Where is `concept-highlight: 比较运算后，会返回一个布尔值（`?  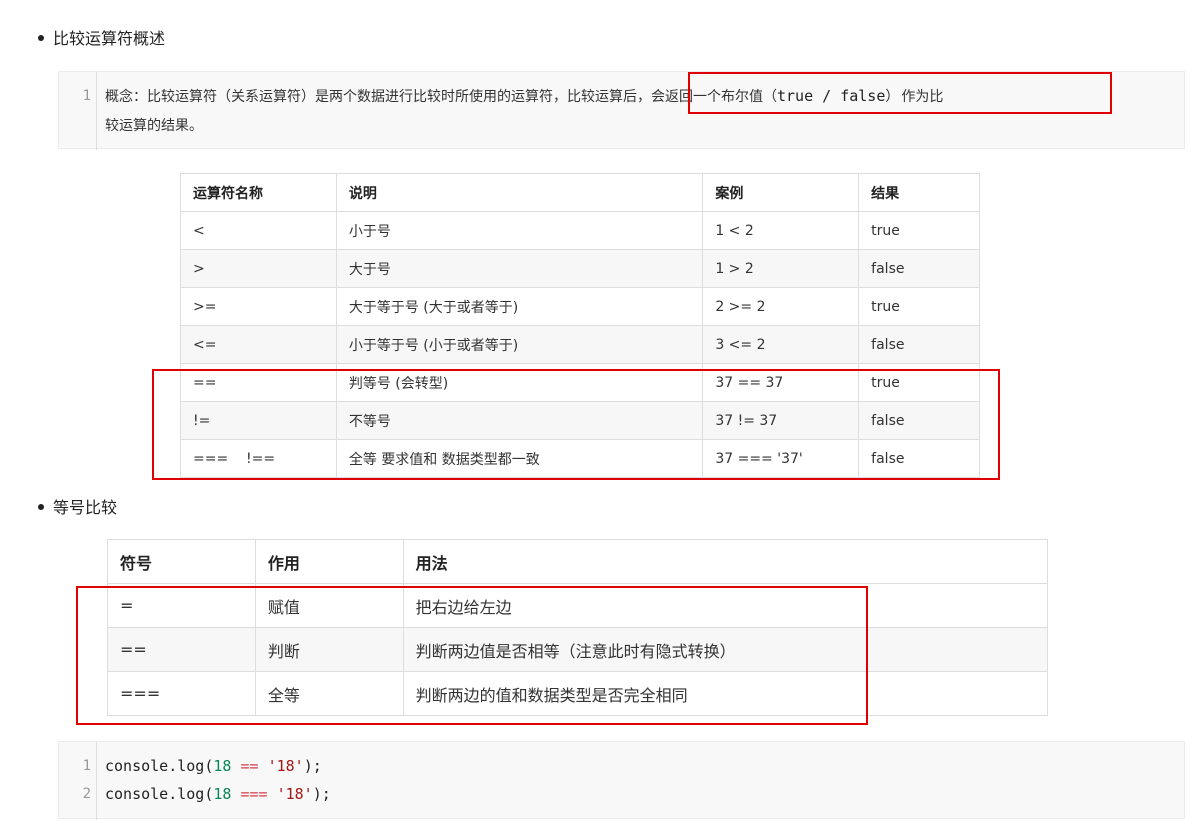 concept-highlight: 比较运算后，会返回一个布尔值（ is located at coordinates (672, 97).